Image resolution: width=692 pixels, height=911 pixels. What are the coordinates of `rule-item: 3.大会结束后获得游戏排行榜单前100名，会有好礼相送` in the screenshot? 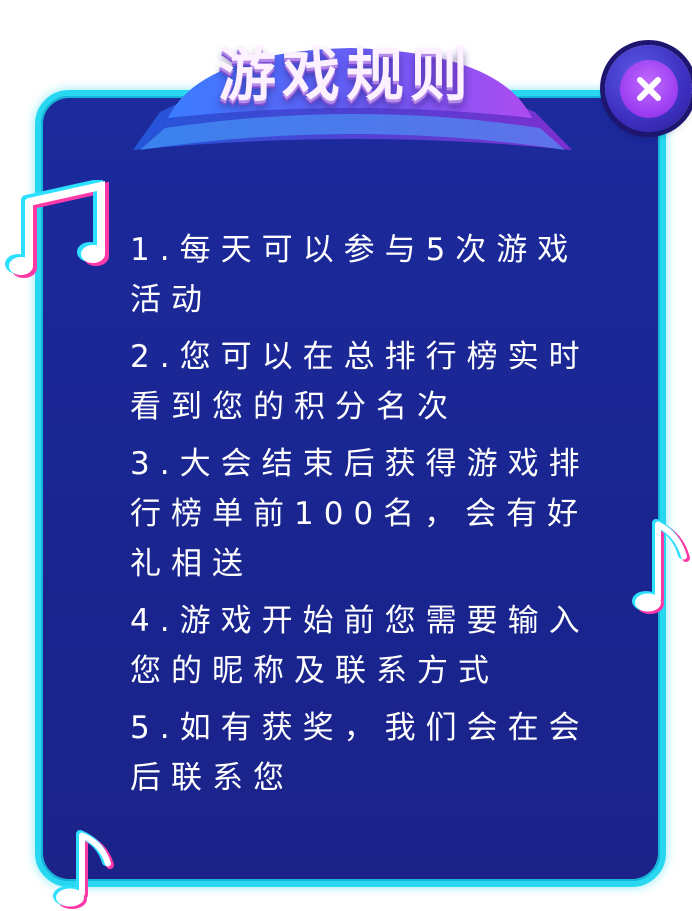 It's located at (360, 514).